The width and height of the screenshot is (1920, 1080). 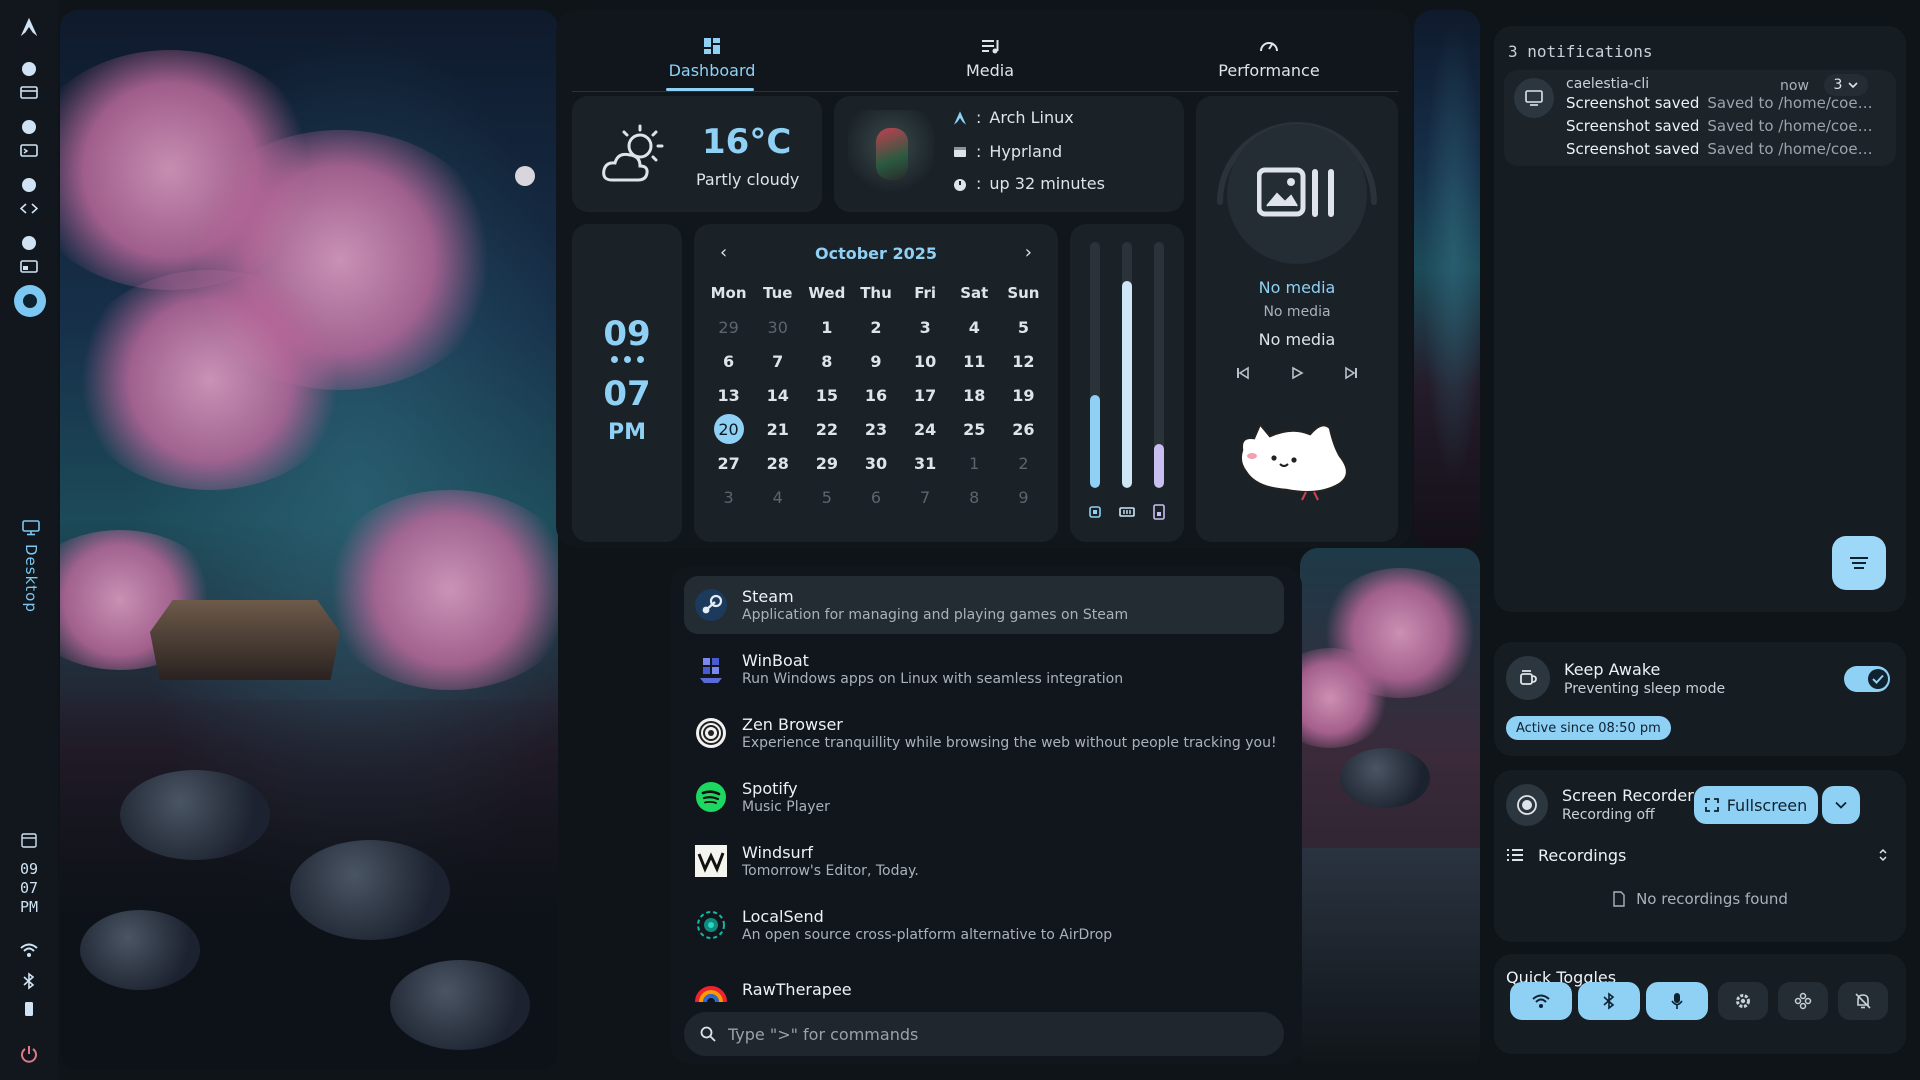 What do you see at coordinates (777, 361) in the screenshot?
I see `calendar-day: 7` at bounding box center [777, 361].